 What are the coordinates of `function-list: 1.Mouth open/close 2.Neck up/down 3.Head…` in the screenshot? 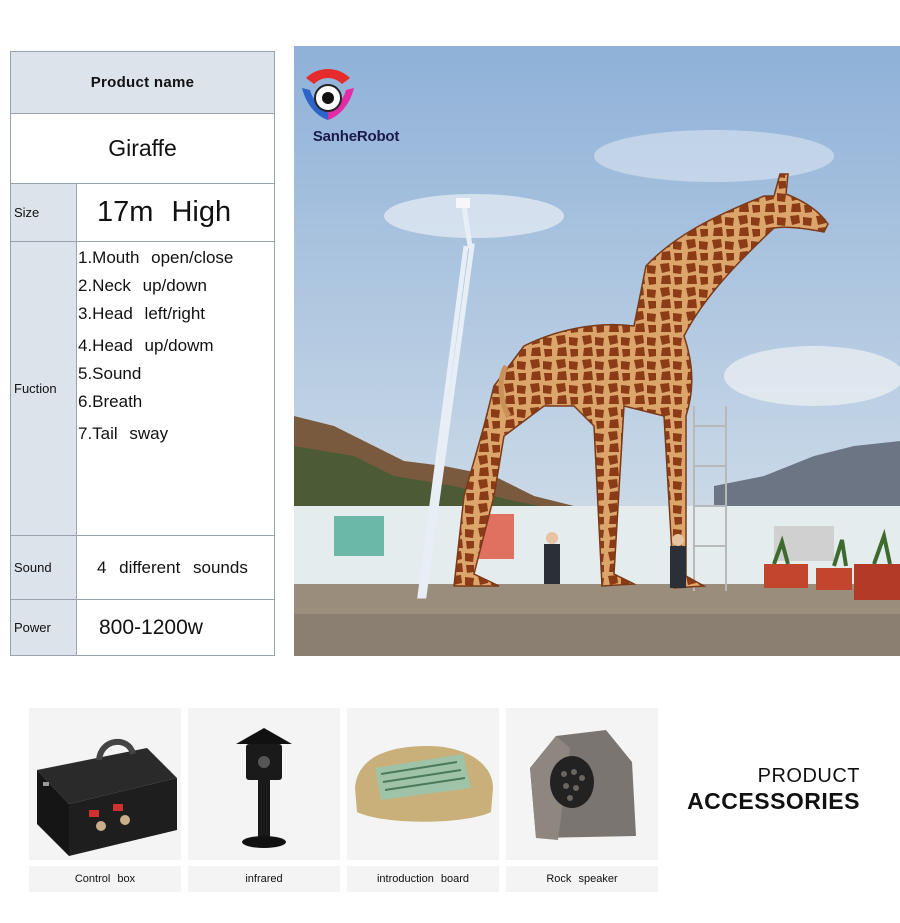 It's located at (175, 345).